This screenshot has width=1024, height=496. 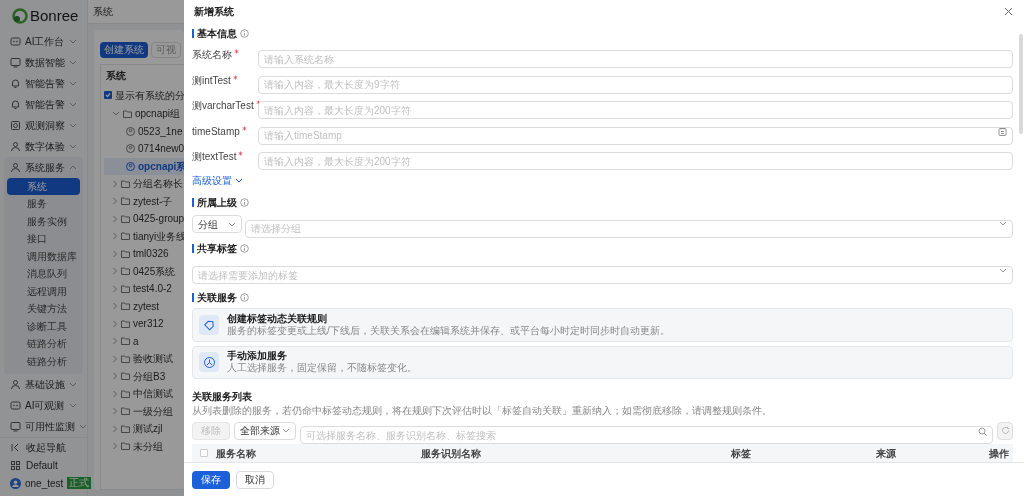 I want to click on tree-node: opcnapi组, so click(x=144, y=114).